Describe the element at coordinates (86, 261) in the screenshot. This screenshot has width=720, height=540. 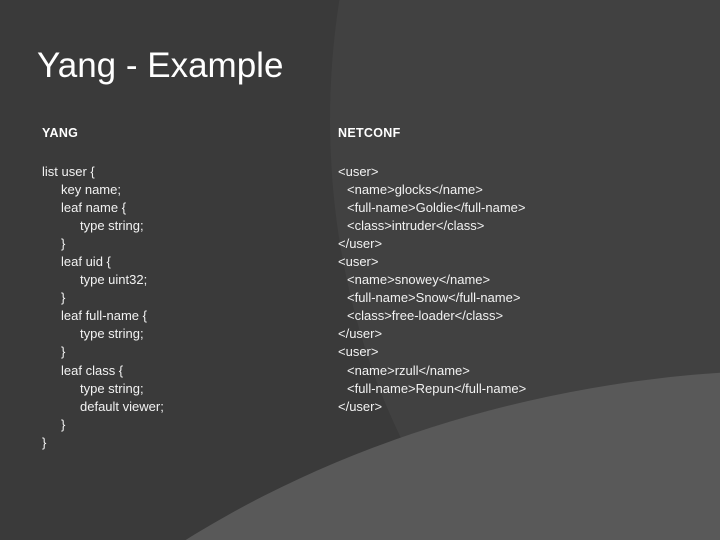
I see `yang-code-line: leaf uid {` at that location.